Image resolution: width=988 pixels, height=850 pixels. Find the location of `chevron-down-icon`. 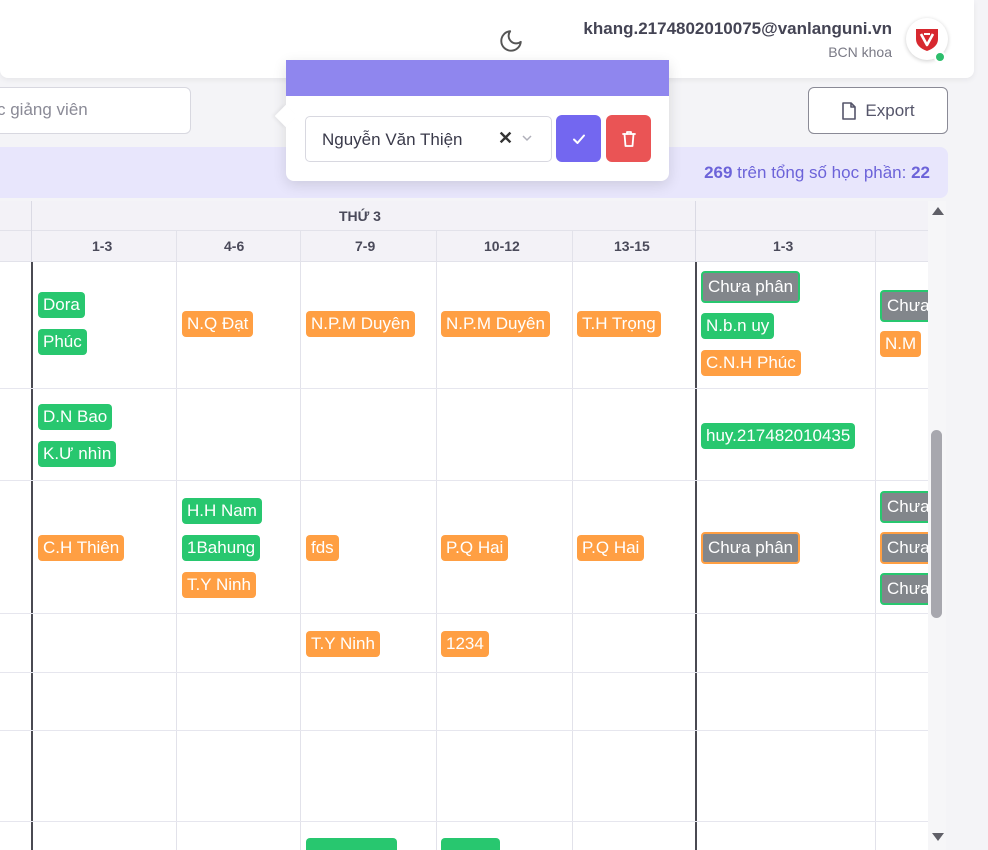

chevron-down-icon is located at coordinates (527, 138).